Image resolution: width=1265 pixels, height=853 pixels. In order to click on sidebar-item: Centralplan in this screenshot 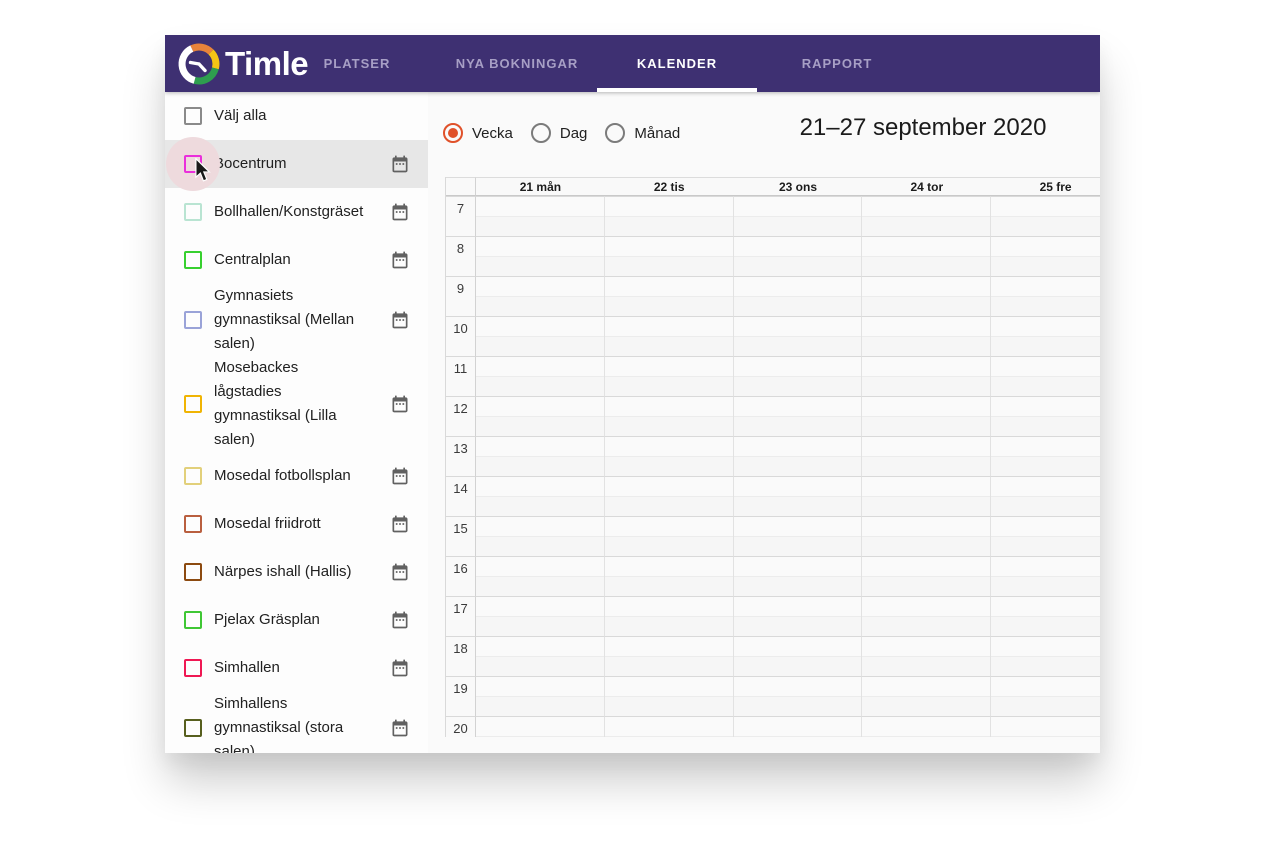, I will do `click(296, 260)`.